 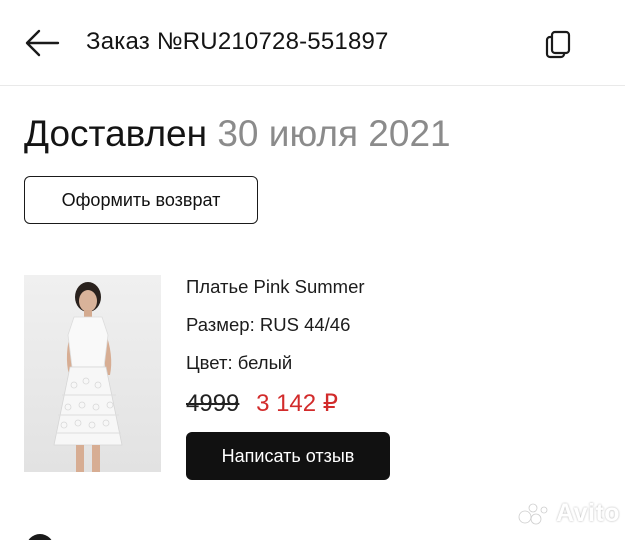 What do you see at coordinates (239, 362) in the screenshot?
I see `product-color: Цвет: белый` at bounding box center [239, 362].